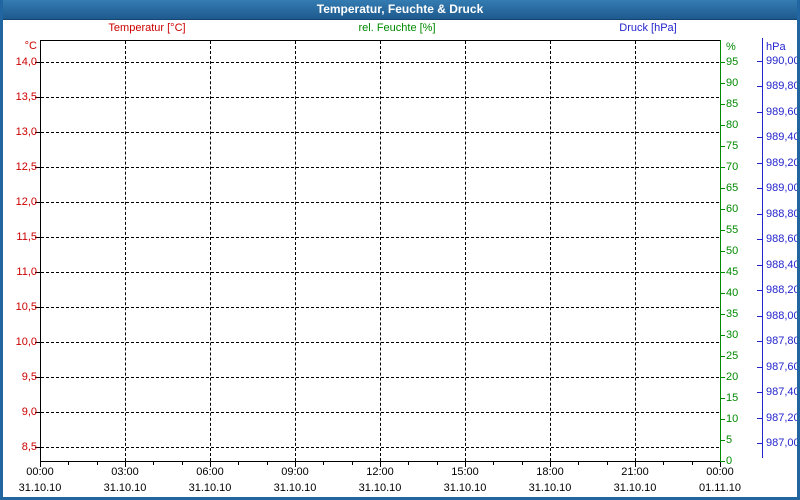  I want to click on temperature-tick-label: 13,0, so click(26, 132).